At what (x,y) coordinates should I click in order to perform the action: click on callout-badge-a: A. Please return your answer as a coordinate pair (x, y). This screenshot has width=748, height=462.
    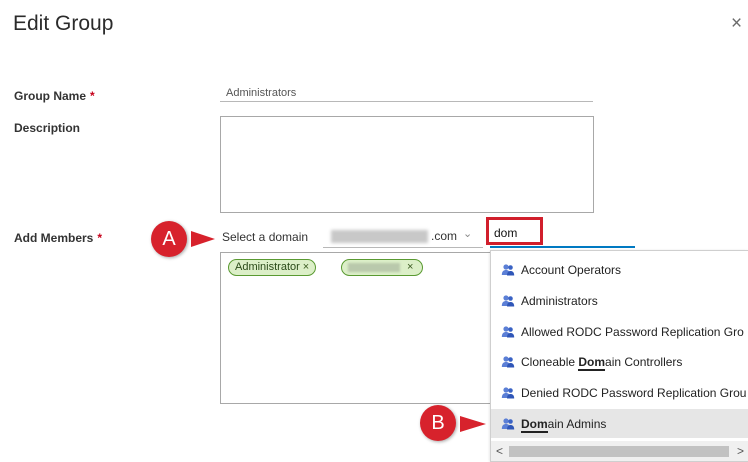
    Looking at the image, I should click on (169, 239).